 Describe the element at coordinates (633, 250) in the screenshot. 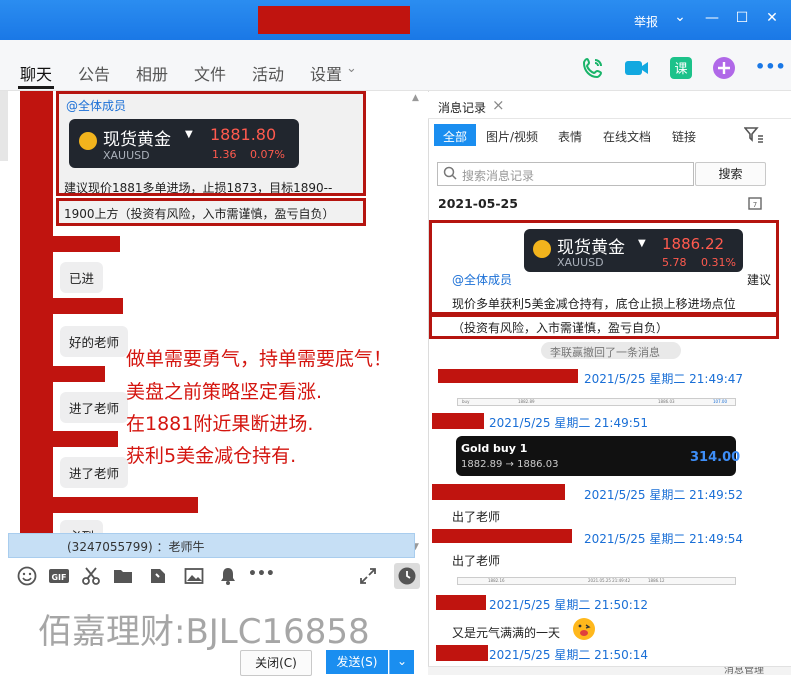

I see `history-gold-quote-card: 现货黄金 ▼ XAUUSD 1886.22 5.78 0.31%` at that location.